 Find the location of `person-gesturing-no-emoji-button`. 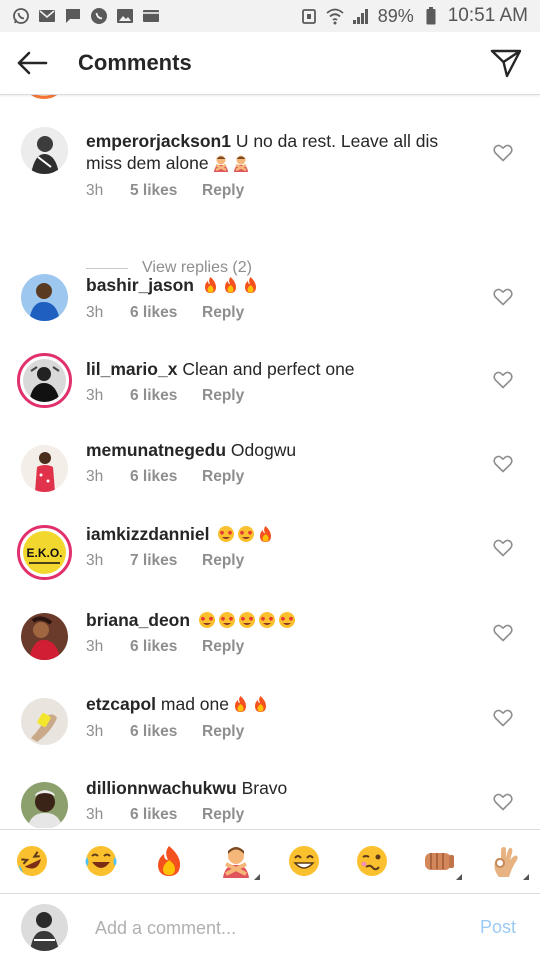

person-gesturing-no-emoji-button is located at coordinates (239, 862).